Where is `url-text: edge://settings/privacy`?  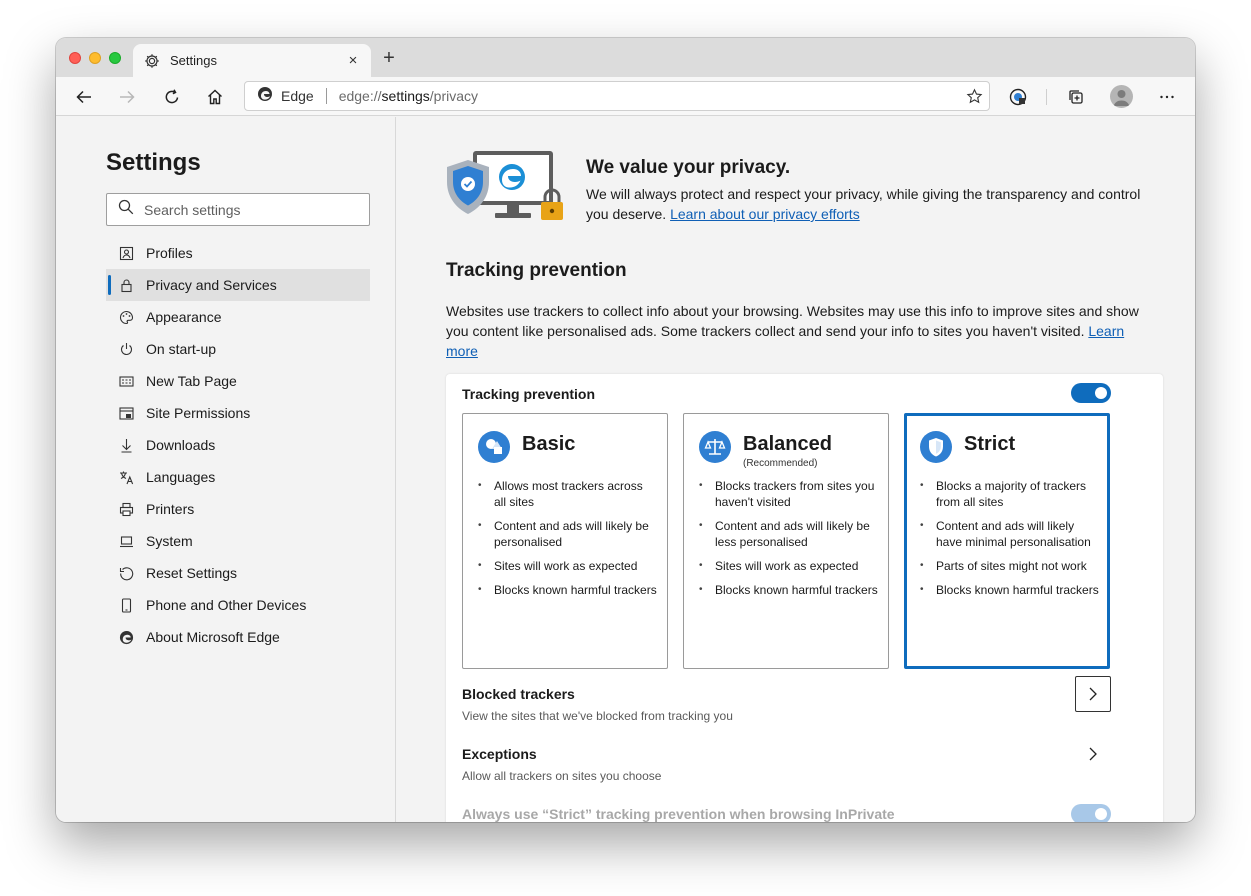
url-text: edge://settings/privacy is located at coordinates (649, 96).